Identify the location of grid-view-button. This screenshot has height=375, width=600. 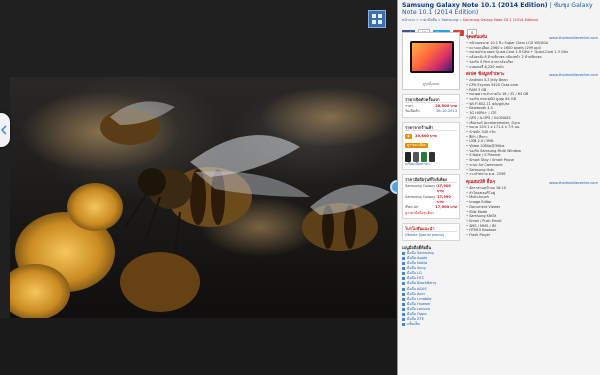
(377, 19).